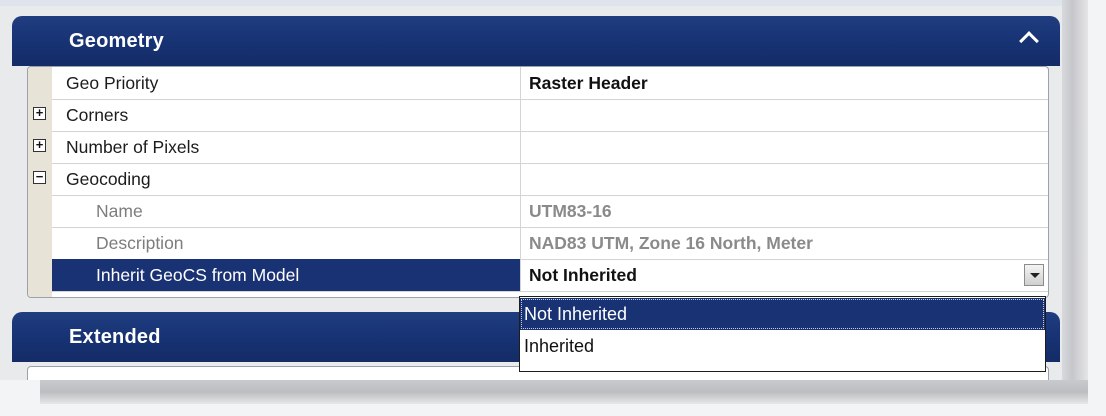 The width and height of the screenshot is (1106, 416). What do you see at coordinates (564, 392) in the screenshot?
I see `window-shadow-bottom` at bounding box center [564, 392].